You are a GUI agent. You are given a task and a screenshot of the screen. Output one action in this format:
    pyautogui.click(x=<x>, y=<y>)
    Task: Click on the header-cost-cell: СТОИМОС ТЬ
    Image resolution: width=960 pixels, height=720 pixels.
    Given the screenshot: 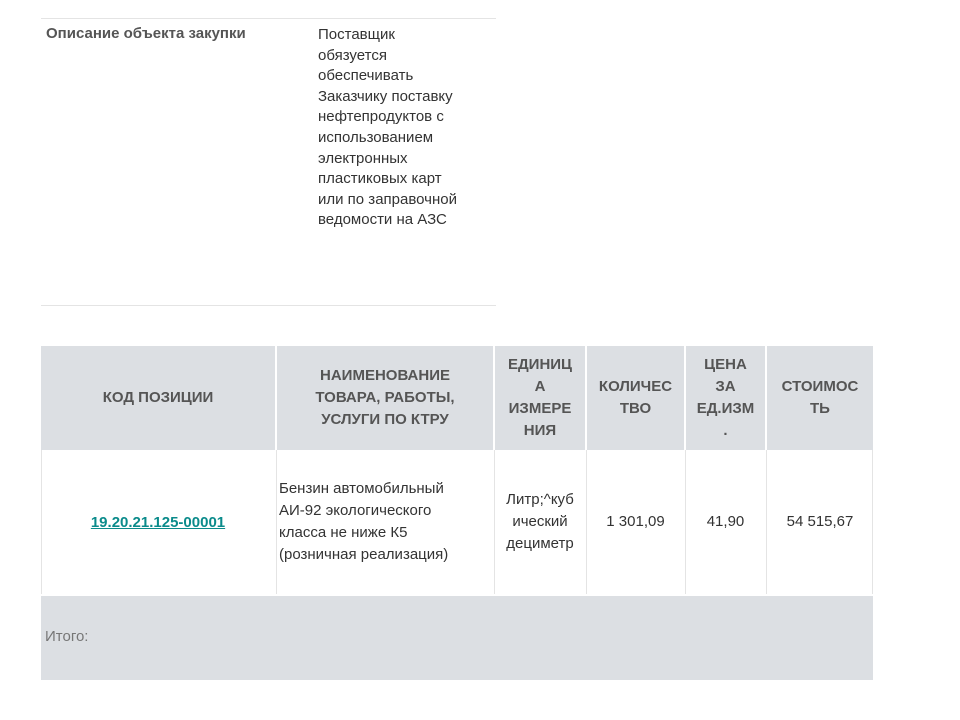 What is the action you would take?
    pyautogui.click(x=820, y=398)
    